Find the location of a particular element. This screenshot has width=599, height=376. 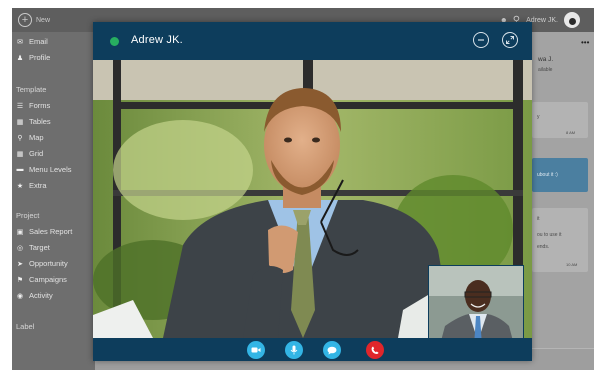

sidebar-item-label: Tables is located at coordinates (40, 121).